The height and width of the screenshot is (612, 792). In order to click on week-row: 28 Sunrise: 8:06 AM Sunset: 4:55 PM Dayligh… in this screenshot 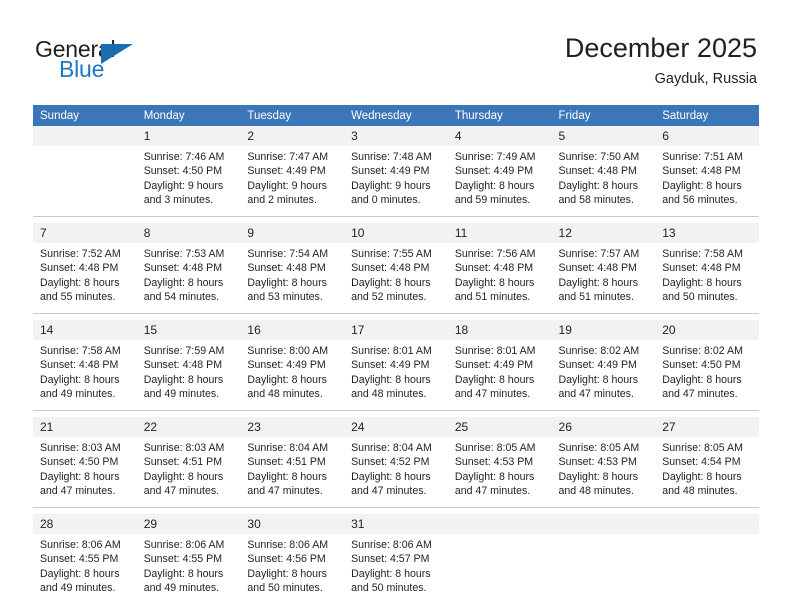, I will do `click(396, 559)`.